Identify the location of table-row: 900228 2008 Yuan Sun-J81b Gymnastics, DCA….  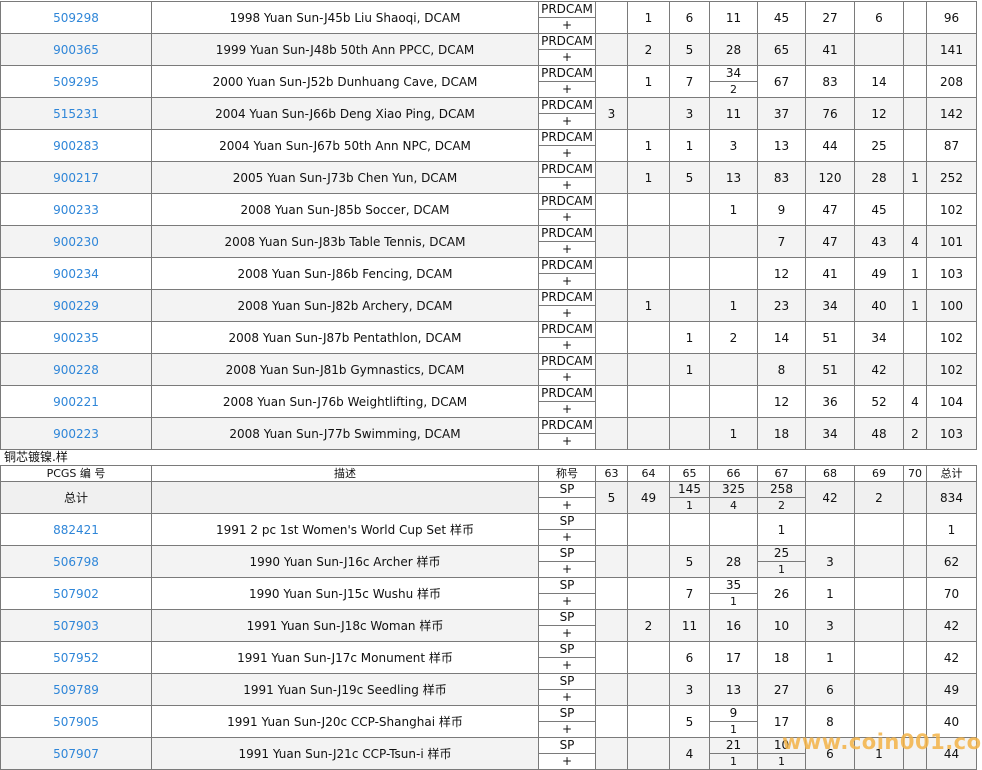
(488, 369).